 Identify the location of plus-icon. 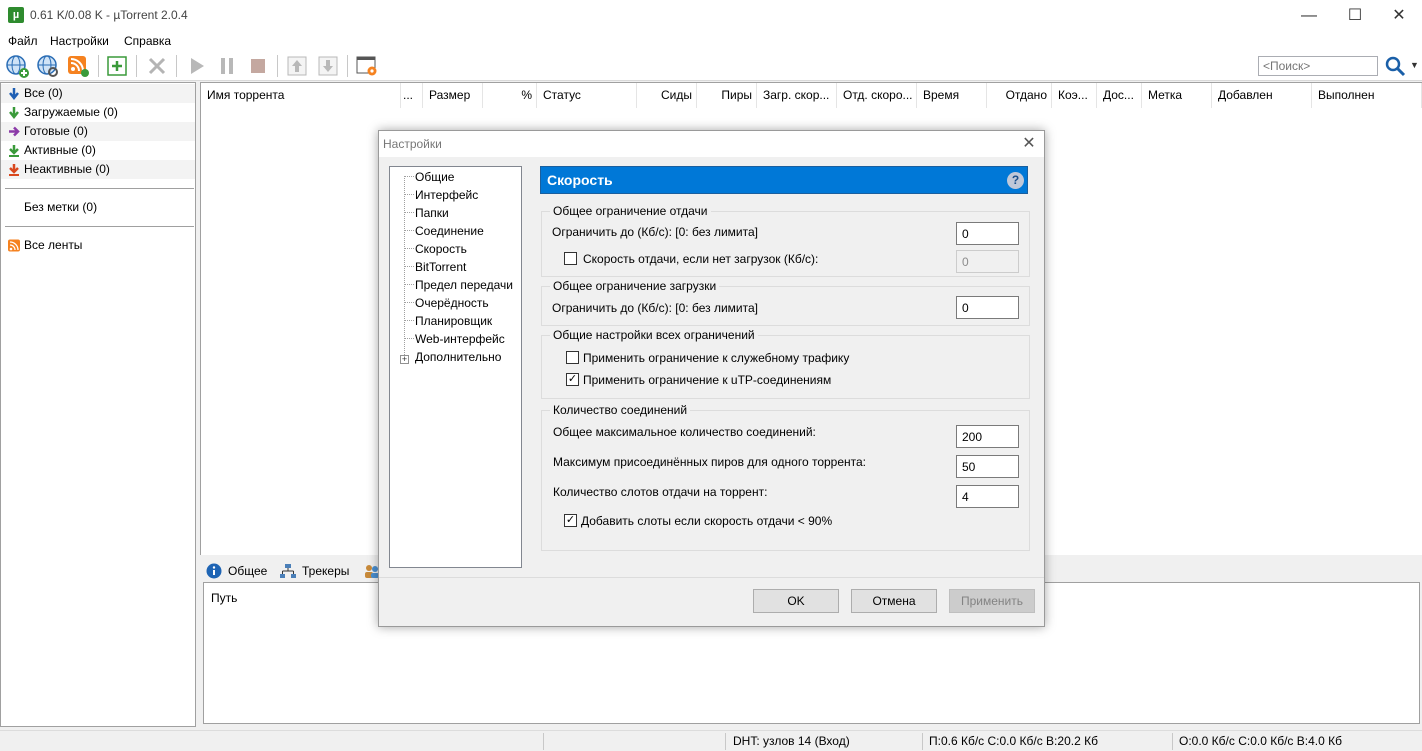
(117, 66).